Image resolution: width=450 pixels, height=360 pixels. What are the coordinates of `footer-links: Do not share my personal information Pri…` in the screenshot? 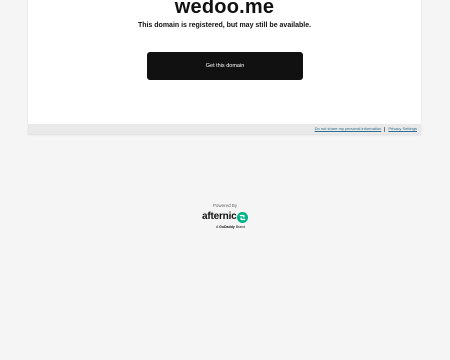 It's located at (366, 129).